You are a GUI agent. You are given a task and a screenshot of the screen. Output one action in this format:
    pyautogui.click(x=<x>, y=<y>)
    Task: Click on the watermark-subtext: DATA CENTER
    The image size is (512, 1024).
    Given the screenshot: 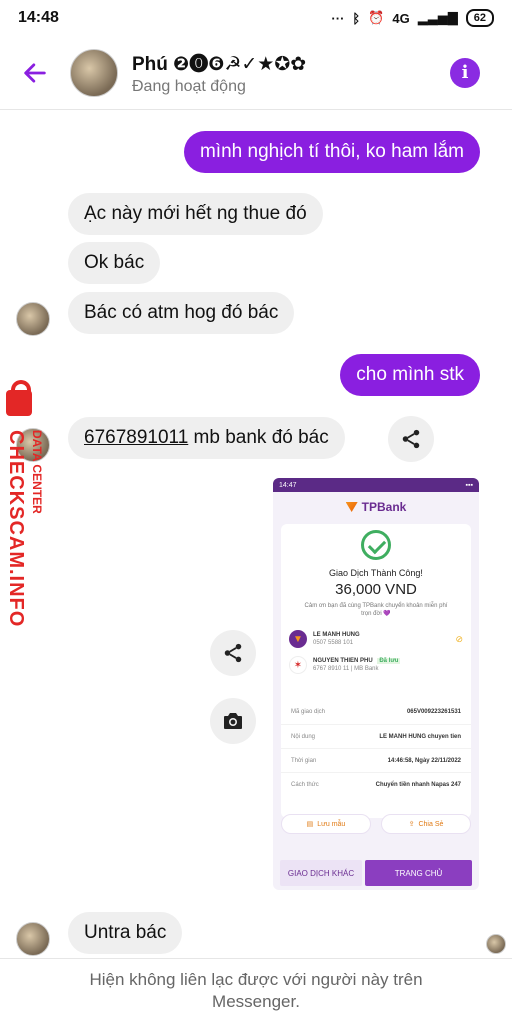 What is the action you would take?
    pyautogui.click(x=37, y=472)
    